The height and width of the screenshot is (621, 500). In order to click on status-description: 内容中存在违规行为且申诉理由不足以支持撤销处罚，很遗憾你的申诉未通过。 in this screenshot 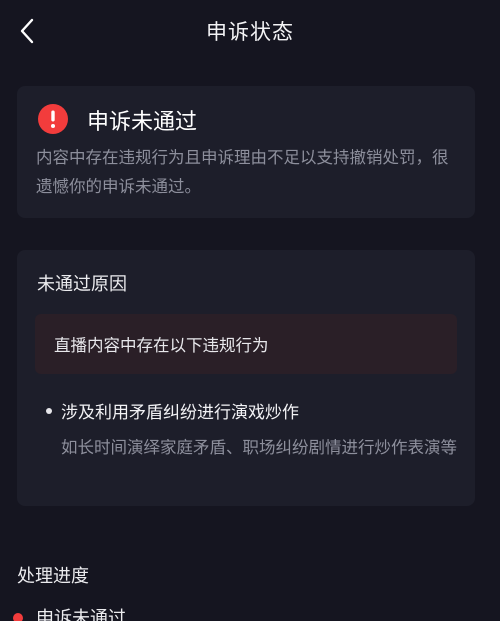, I will do `click(242, 172)`.